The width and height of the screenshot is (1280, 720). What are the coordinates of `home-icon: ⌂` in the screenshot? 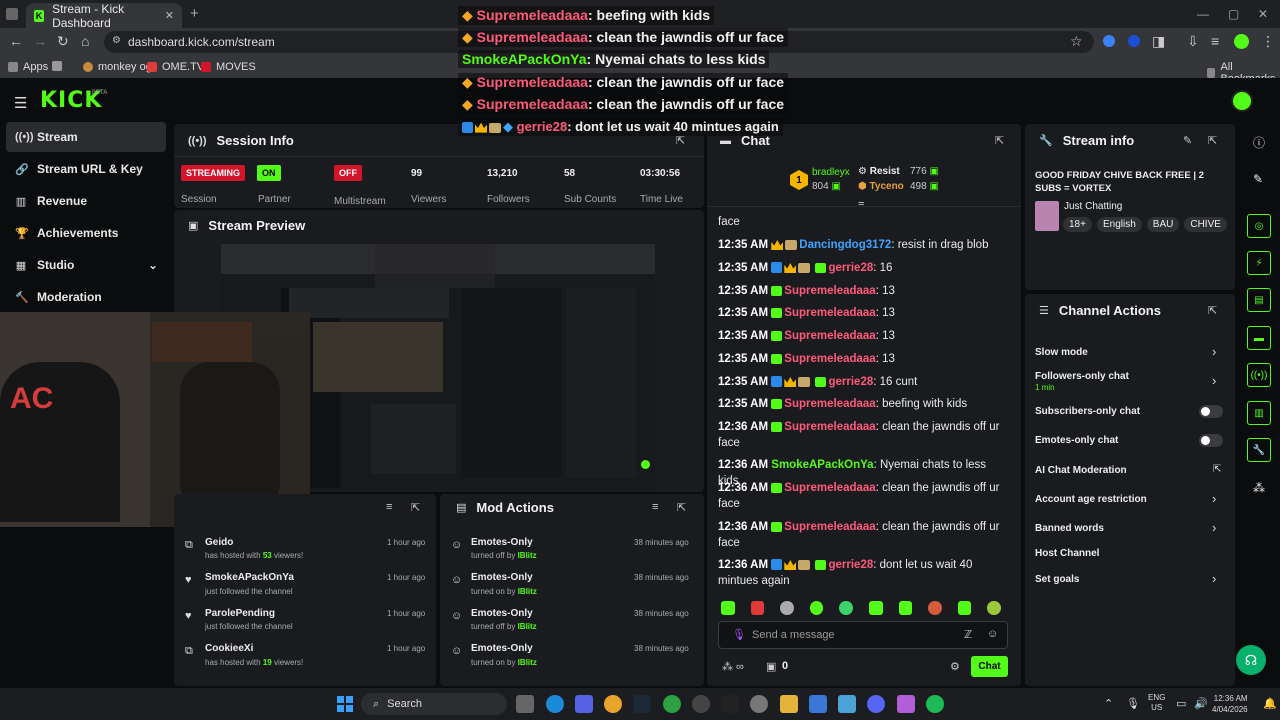 It's located at (85, 41).